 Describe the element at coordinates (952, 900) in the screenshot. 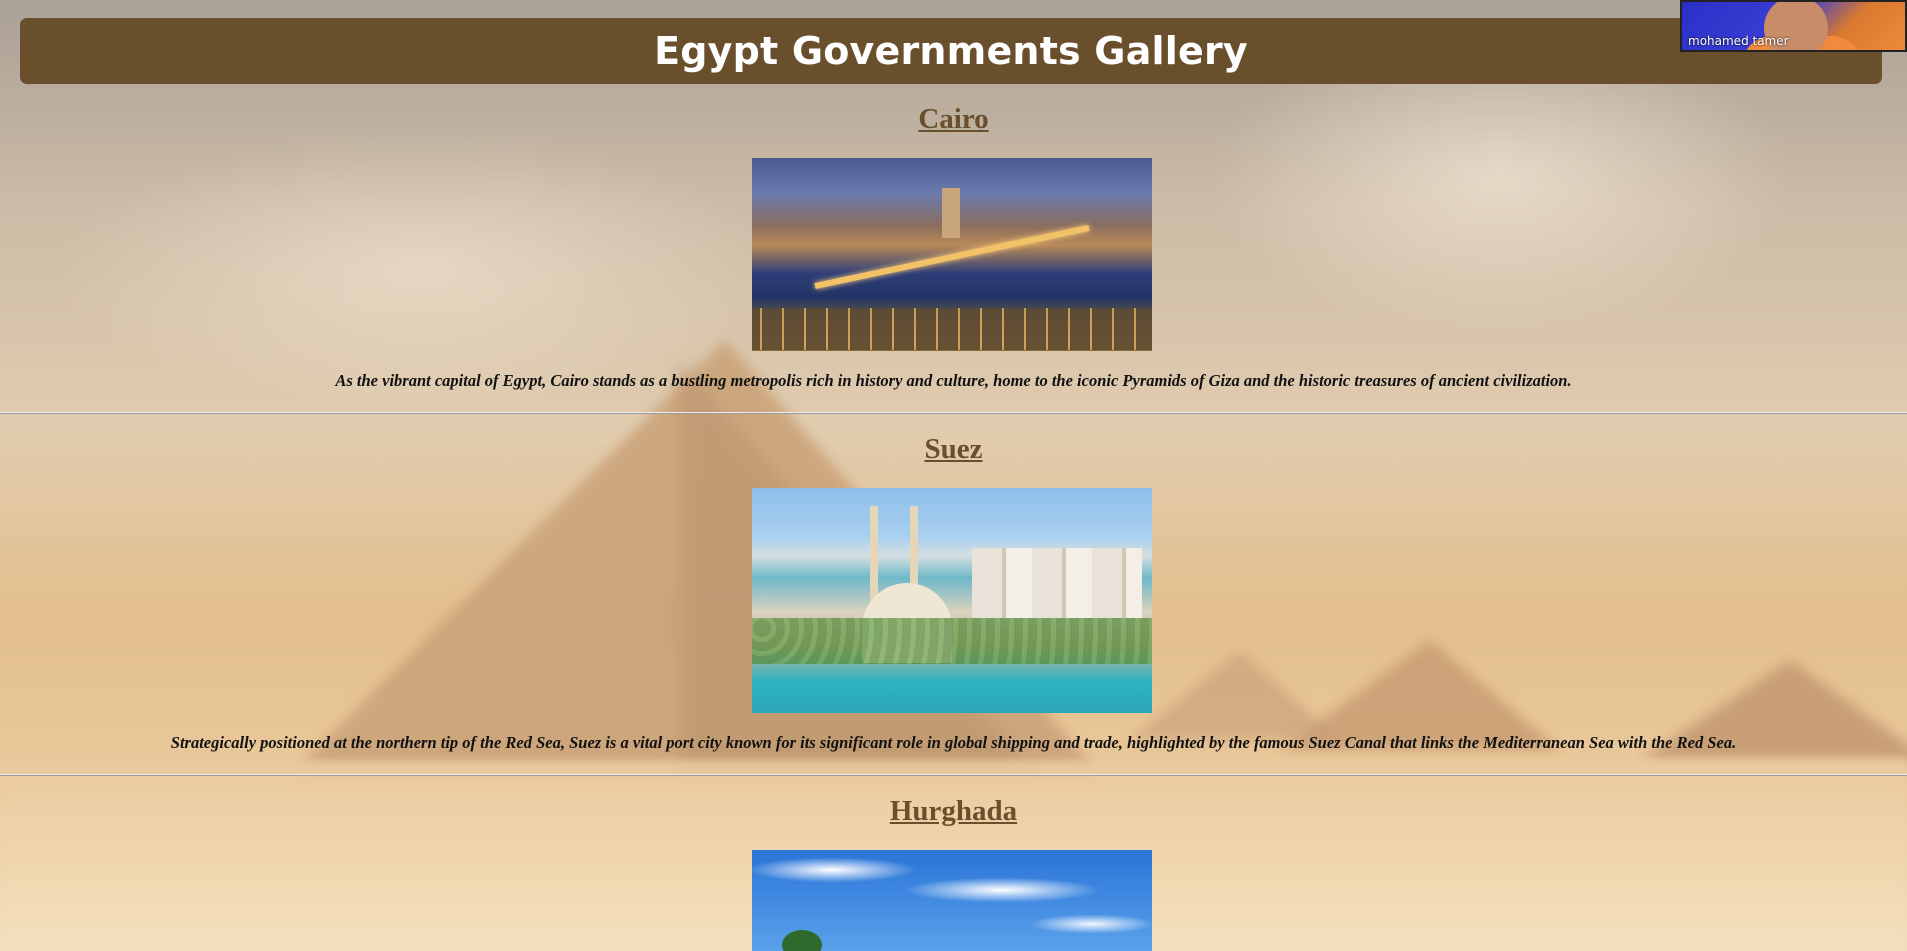

I see `hurghada-image` at that location.